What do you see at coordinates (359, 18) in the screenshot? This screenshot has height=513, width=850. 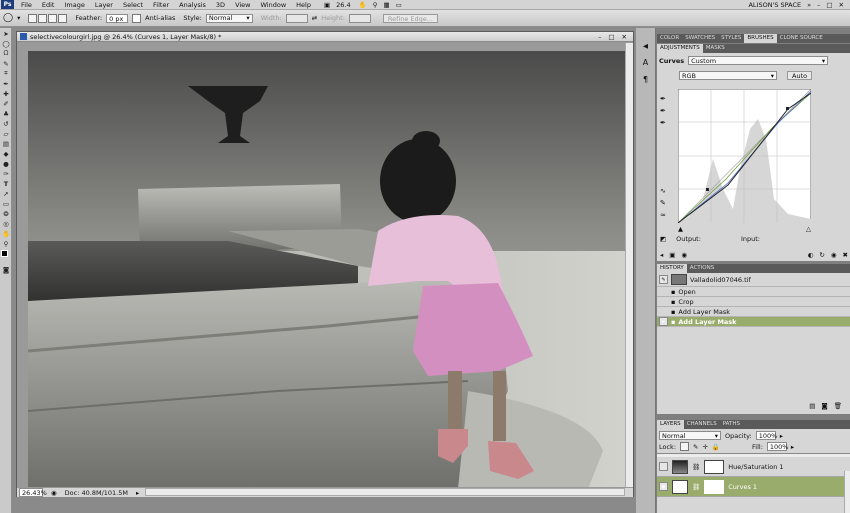 I see `height-input` at bounding box center [359, 18].